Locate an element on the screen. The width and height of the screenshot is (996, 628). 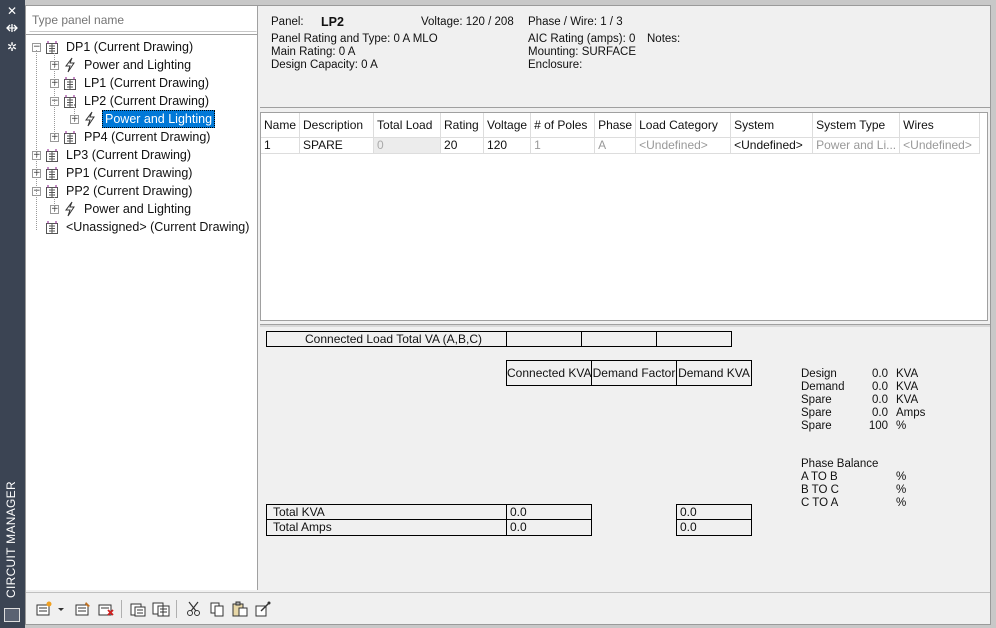
cell-system: <Undefined> is located at coordinates (772, 145).